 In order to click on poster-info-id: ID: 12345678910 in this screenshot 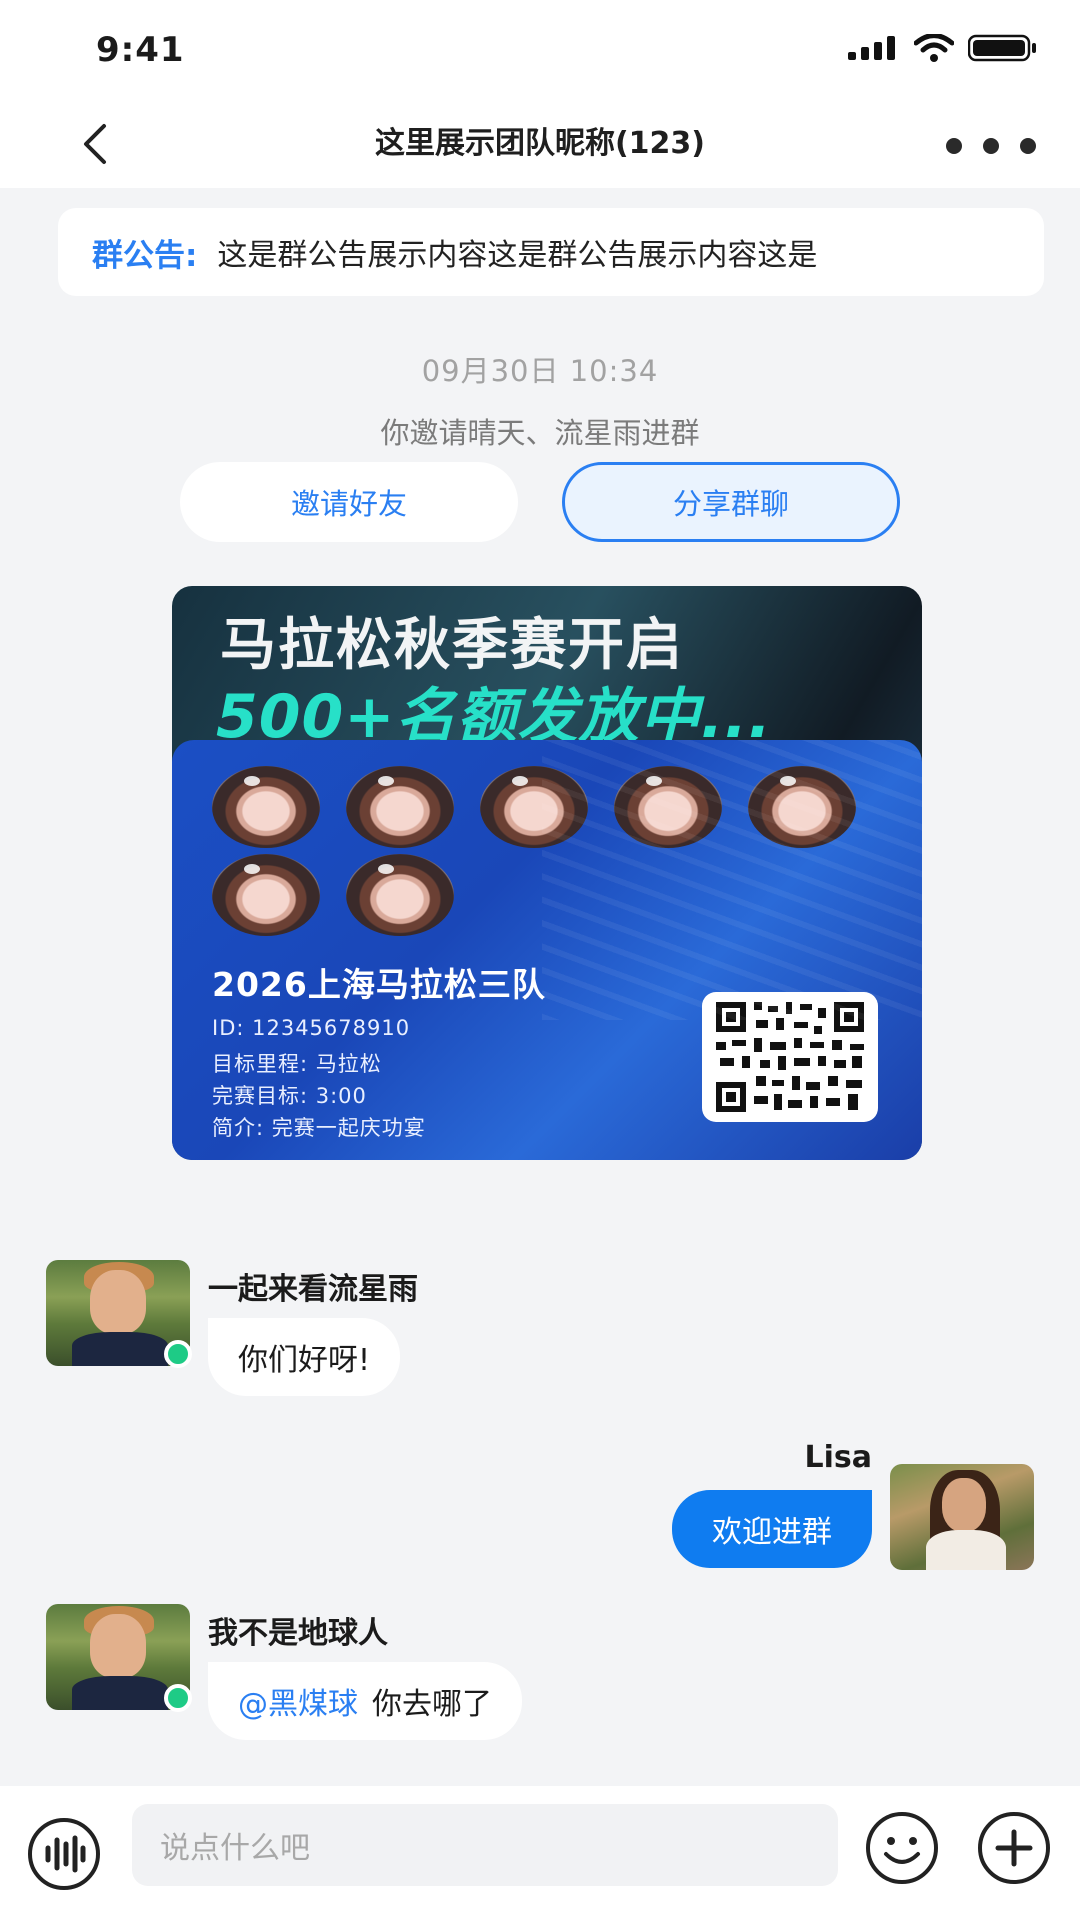, I will do `click(311, 1028)`.